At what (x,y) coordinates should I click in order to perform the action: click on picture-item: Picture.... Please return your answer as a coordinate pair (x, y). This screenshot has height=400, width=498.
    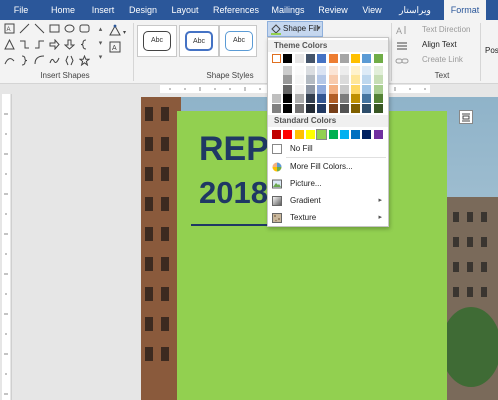
    Looking at the image, I should click on (328, 184).